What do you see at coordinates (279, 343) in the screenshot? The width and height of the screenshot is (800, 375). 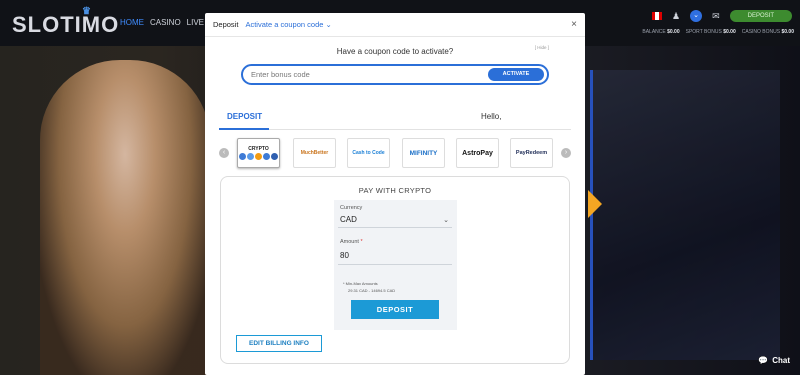 I see `edit-billing-button: EDIT BILLING INFO` at bounding box center [279, 343].